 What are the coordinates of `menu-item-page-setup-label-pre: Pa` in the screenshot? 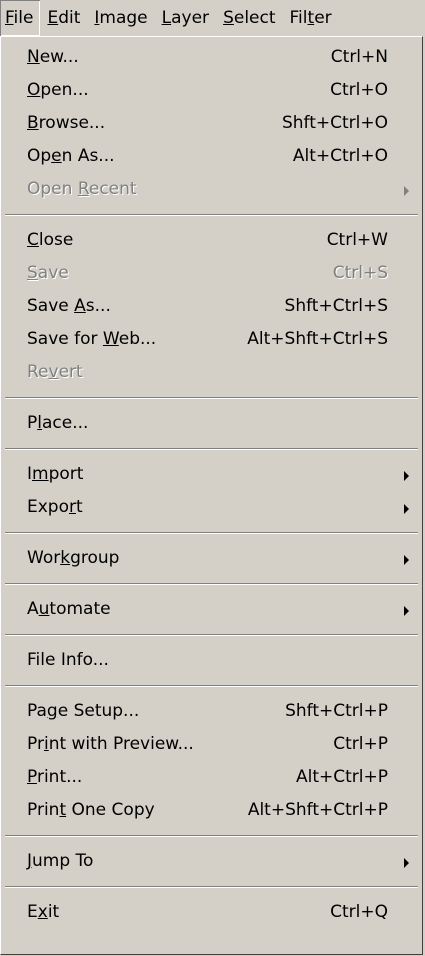 It's located at (37, 711).